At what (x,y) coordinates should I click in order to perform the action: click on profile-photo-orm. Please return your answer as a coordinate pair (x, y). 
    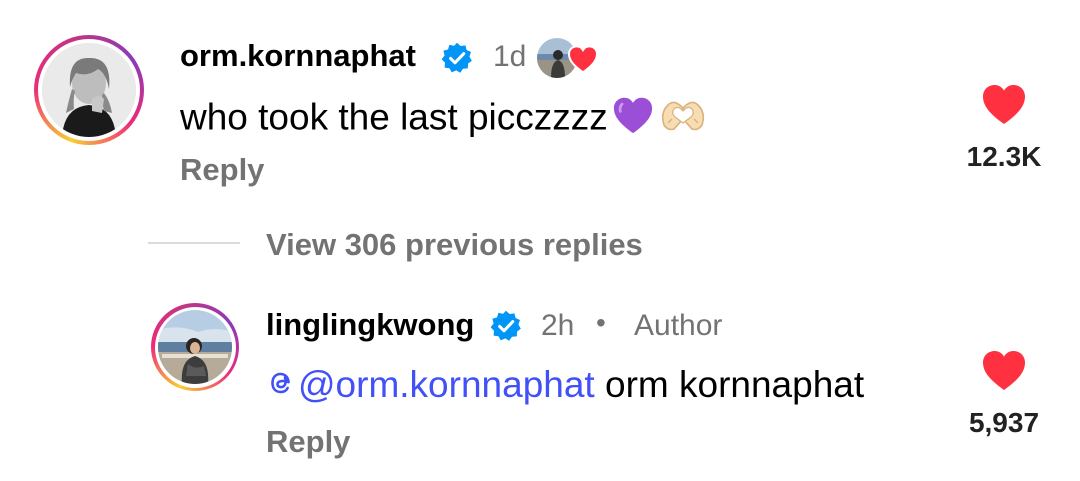
    Looking at the image, I should click on (89, 90).